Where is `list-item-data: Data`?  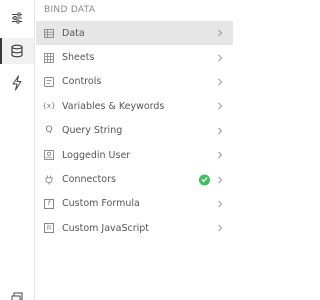
list-item-data: Data is located at coordinates (134, 33).